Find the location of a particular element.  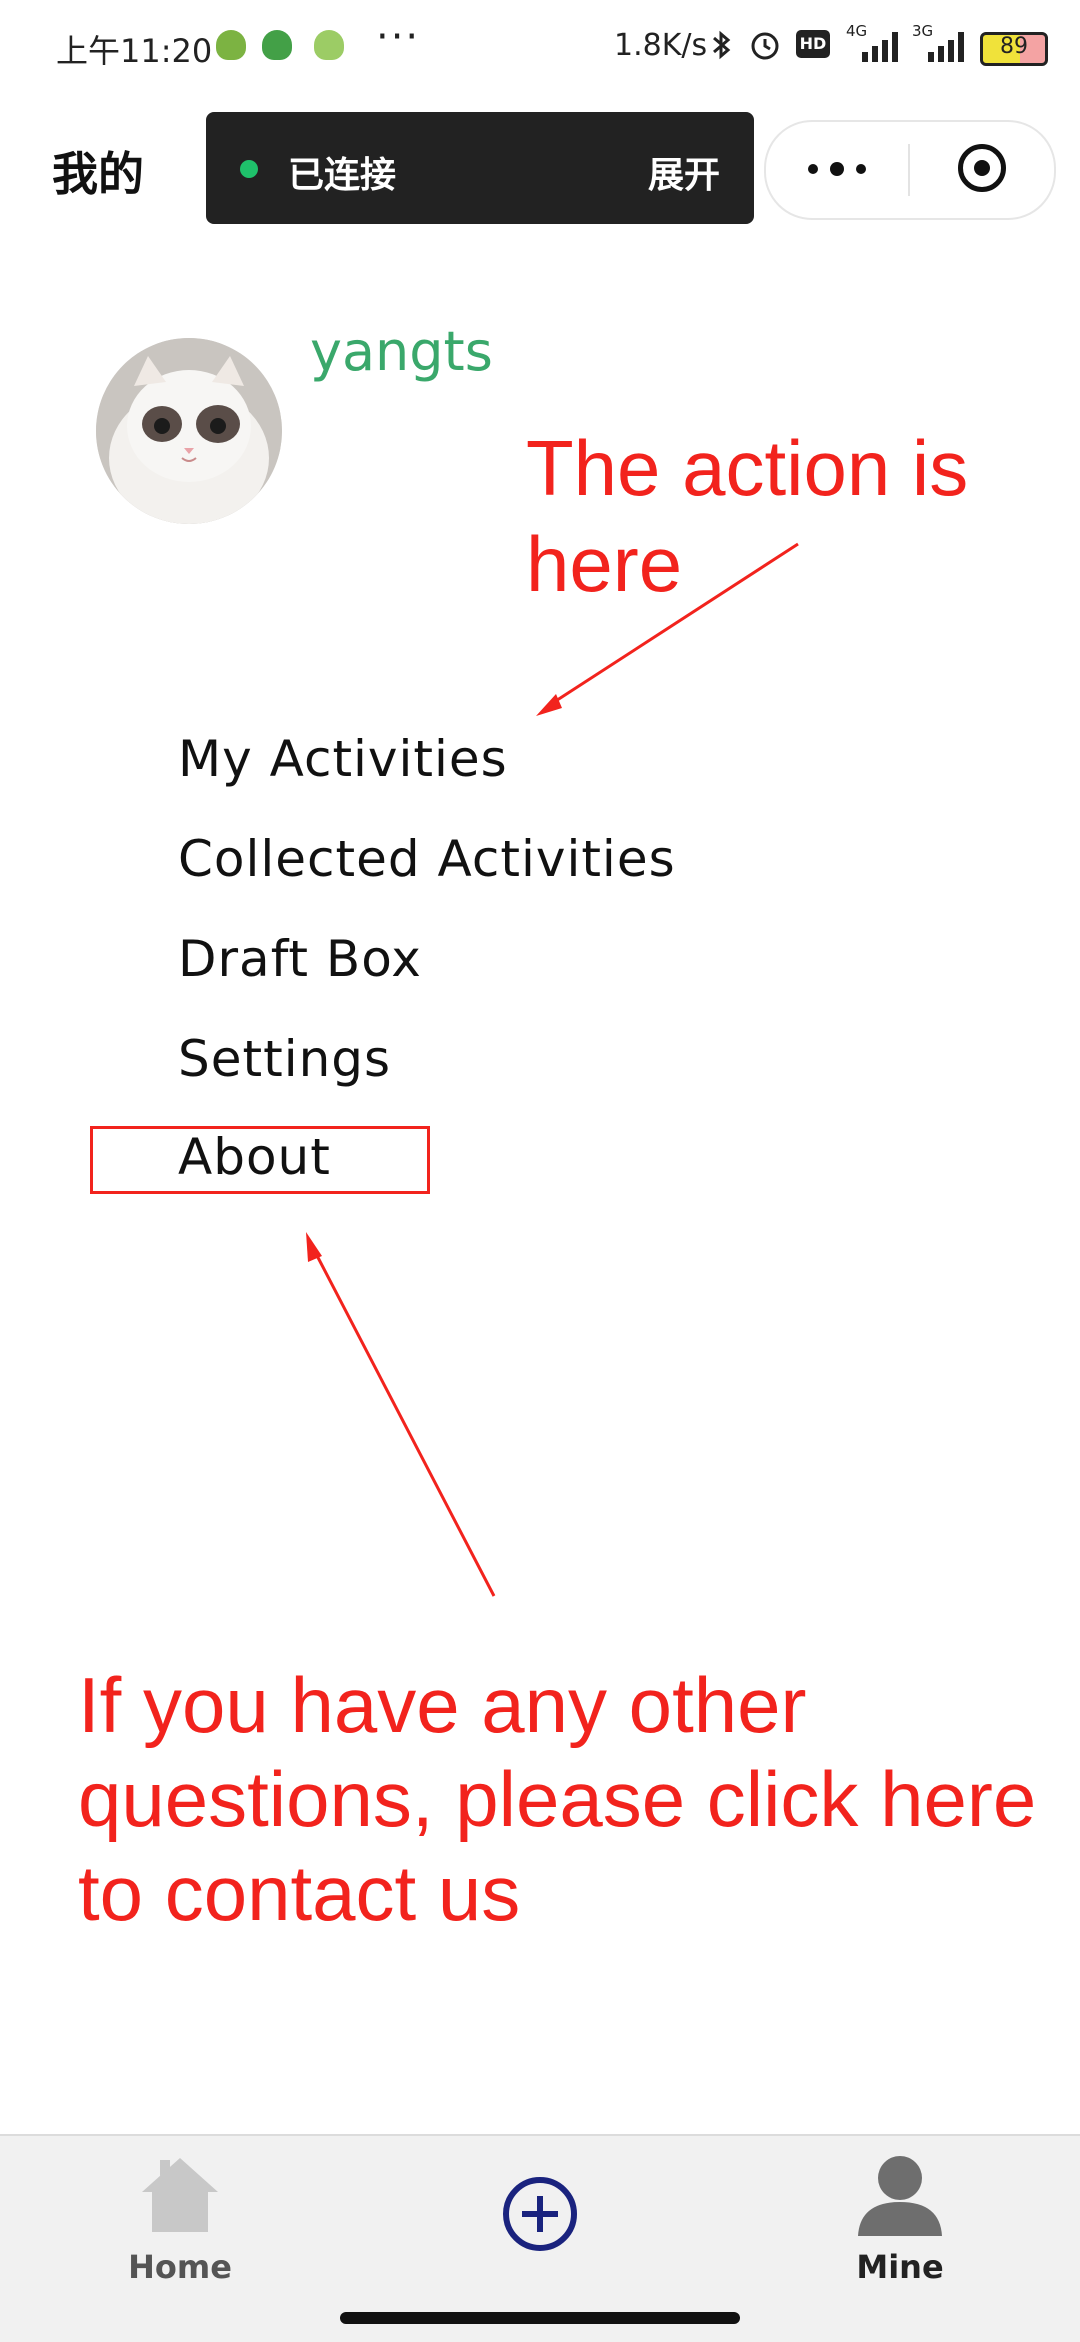

add-circle-icon is located at coordinates (540, 2214).